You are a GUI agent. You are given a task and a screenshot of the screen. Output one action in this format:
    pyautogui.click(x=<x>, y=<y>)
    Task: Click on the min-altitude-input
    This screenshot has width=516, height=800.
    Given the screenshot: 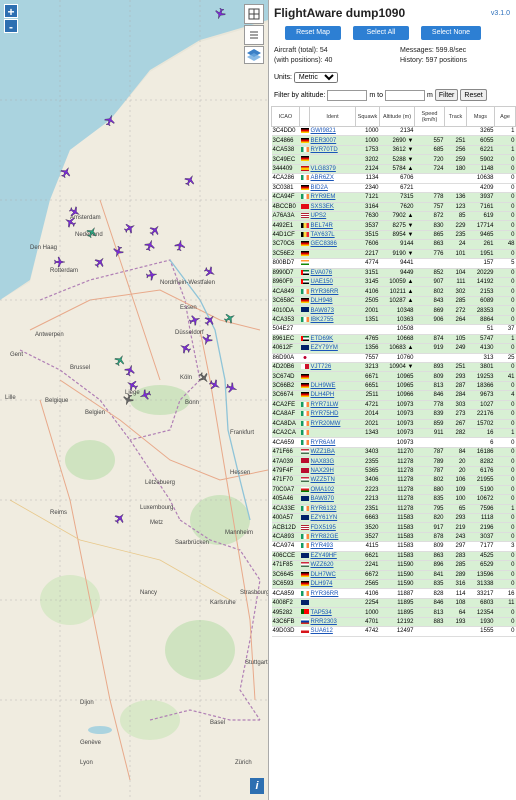 What is the action you would take?
    pyautogui.click(x=347, y=95)
    